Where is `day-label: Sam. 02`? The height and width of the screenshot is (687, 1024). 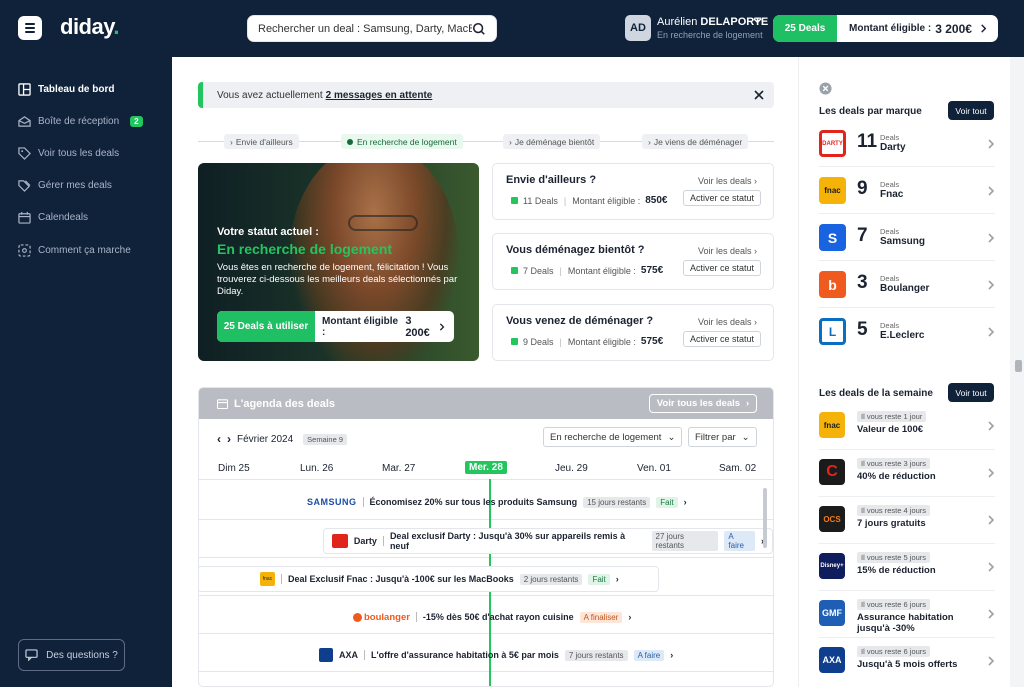
day-label: Sam. 02 is located at coordinates (737, 468).